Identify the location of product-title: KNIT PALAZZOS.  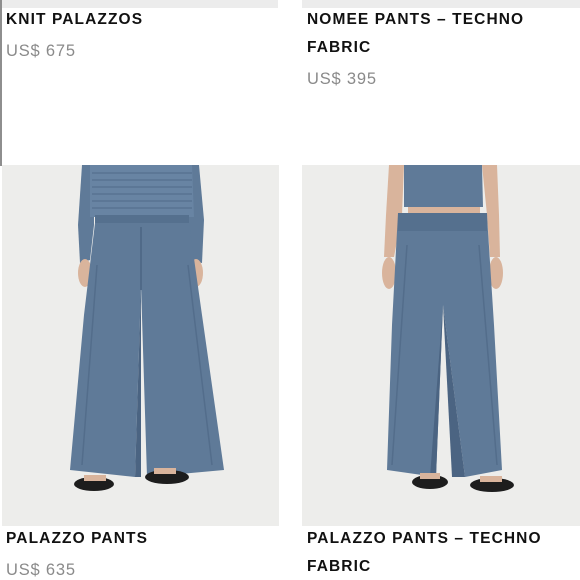
(74, 20).